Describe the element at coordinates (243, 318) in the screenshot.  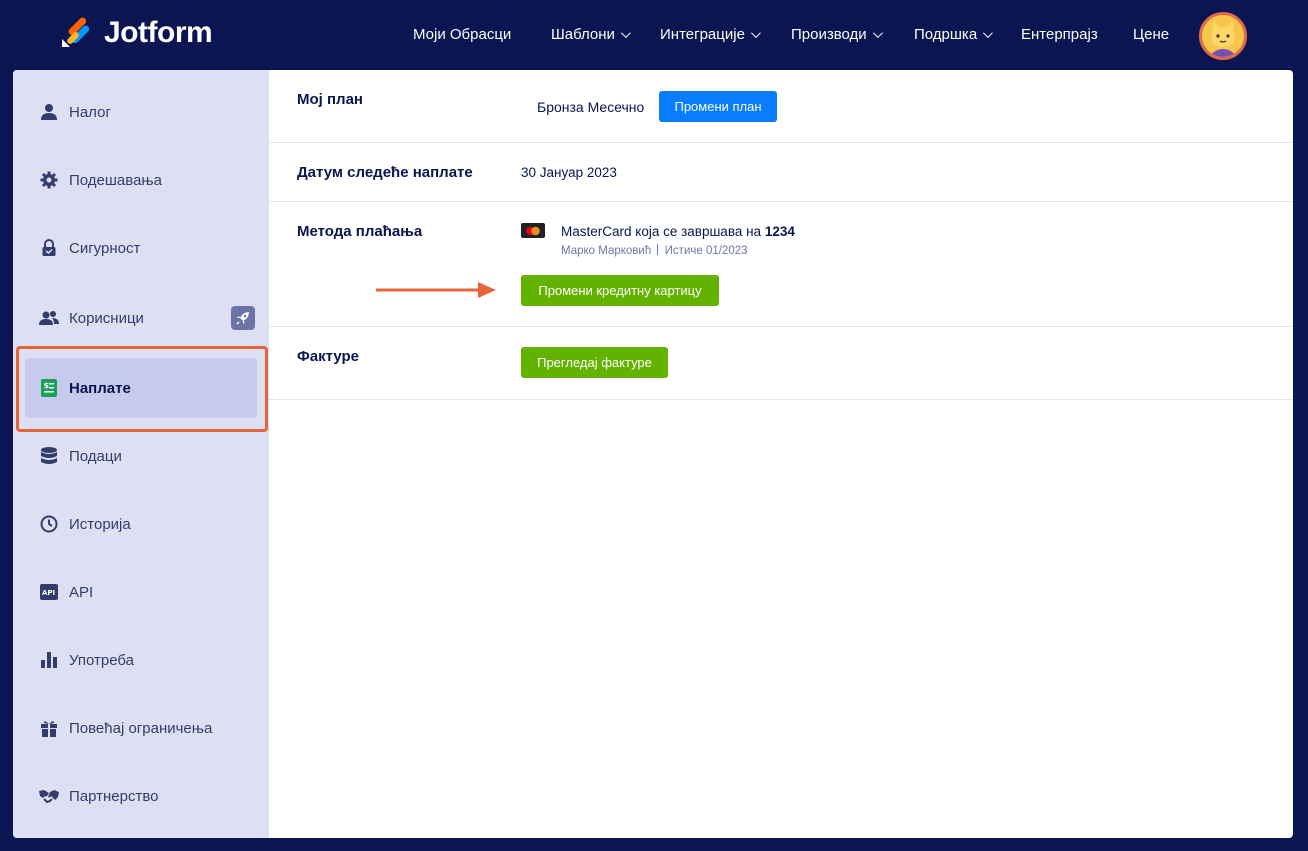
I see `rocket-icon` at that location.